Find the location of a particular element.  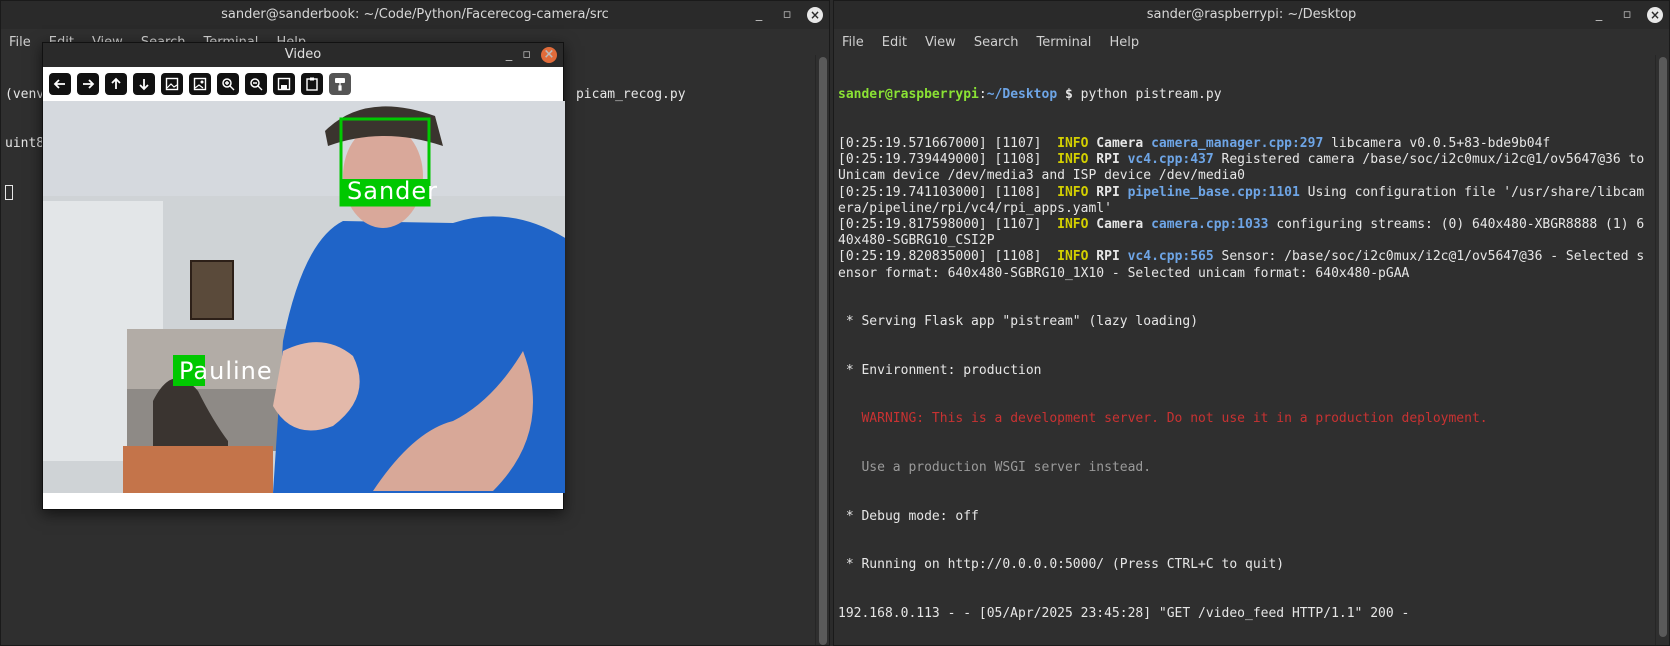

flask-wsgi-note: Use a production WSGI server instead. is located at coordinates (995, 468).